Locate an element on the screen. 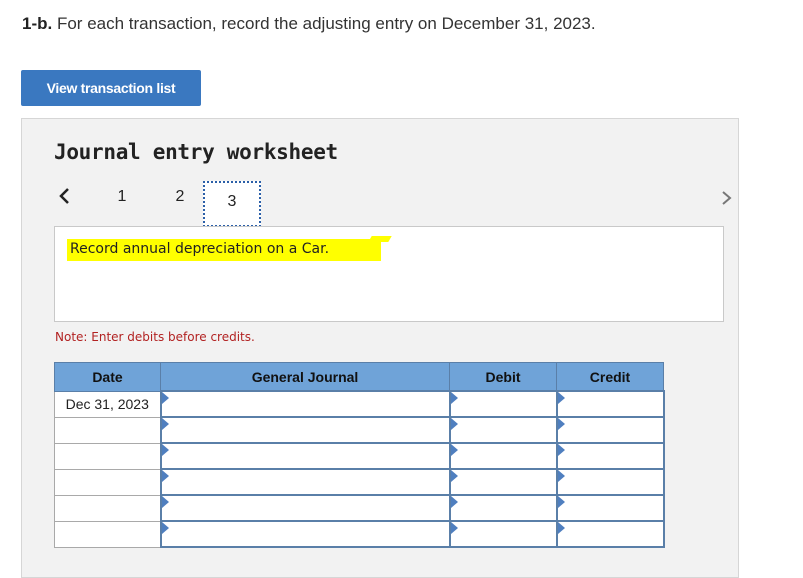  chevron-left-icon is located at coordinates (65, 196).